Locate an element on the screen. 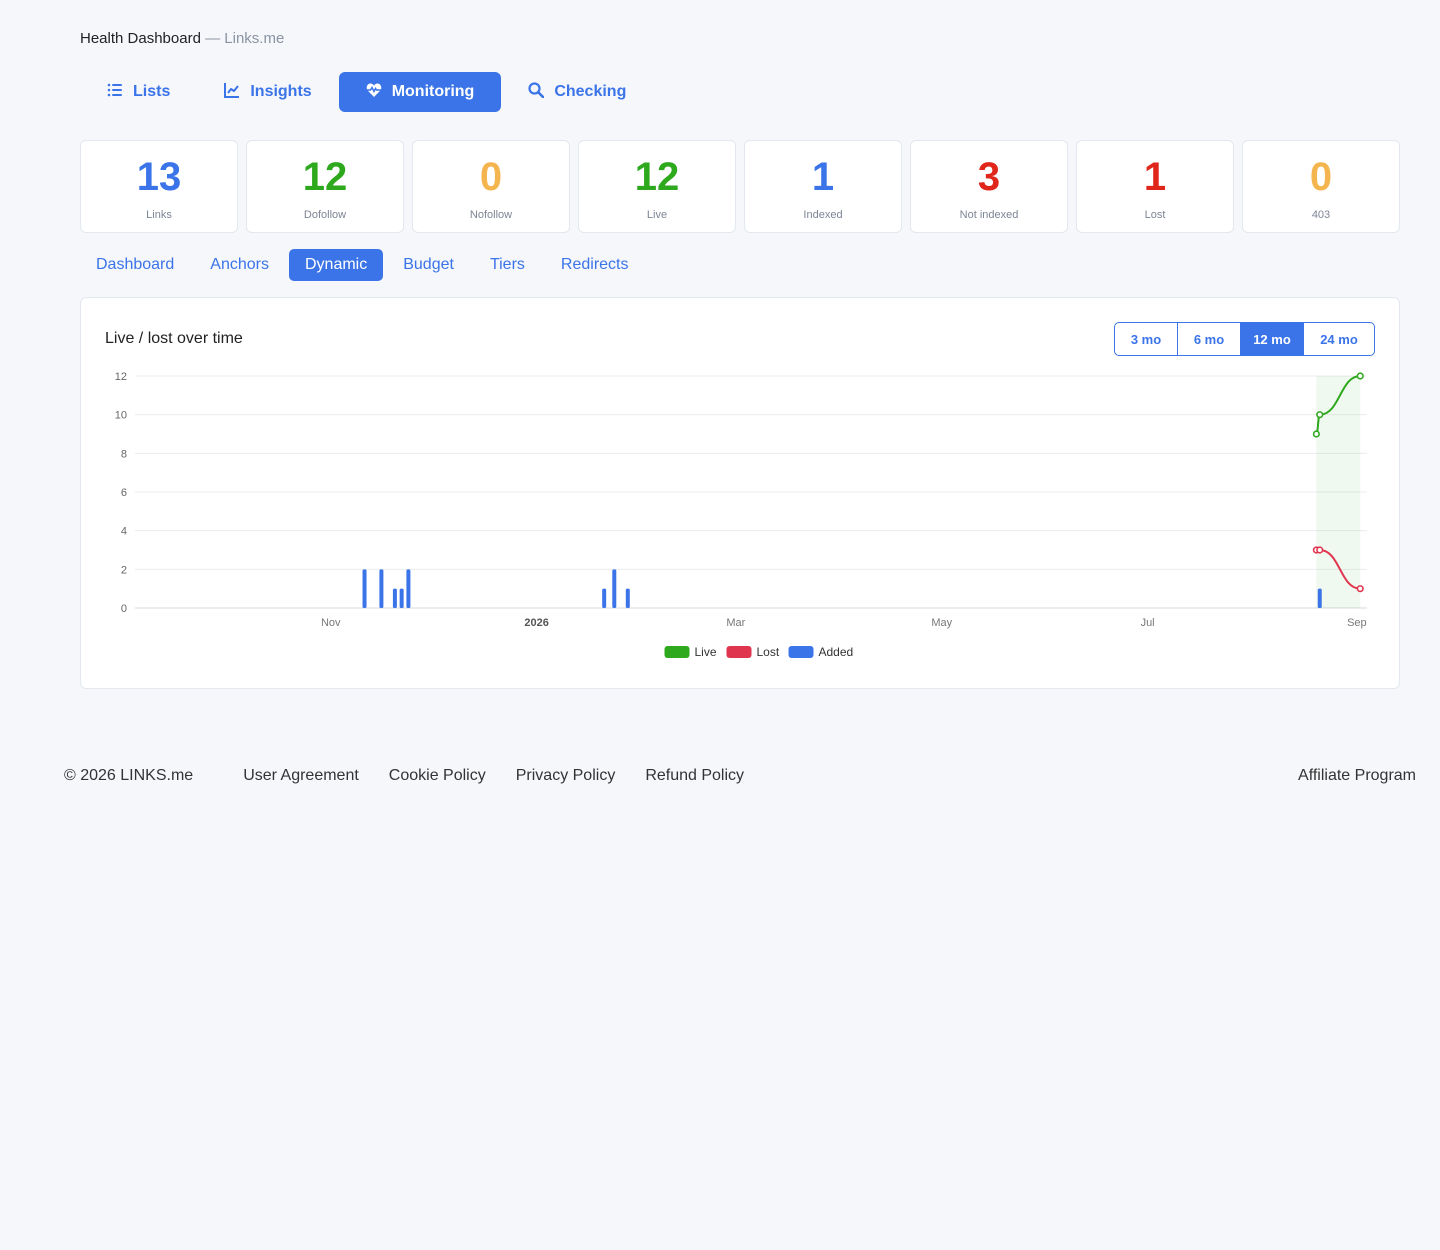  y-tick-label: 10 is located at coordinates (121, 416).